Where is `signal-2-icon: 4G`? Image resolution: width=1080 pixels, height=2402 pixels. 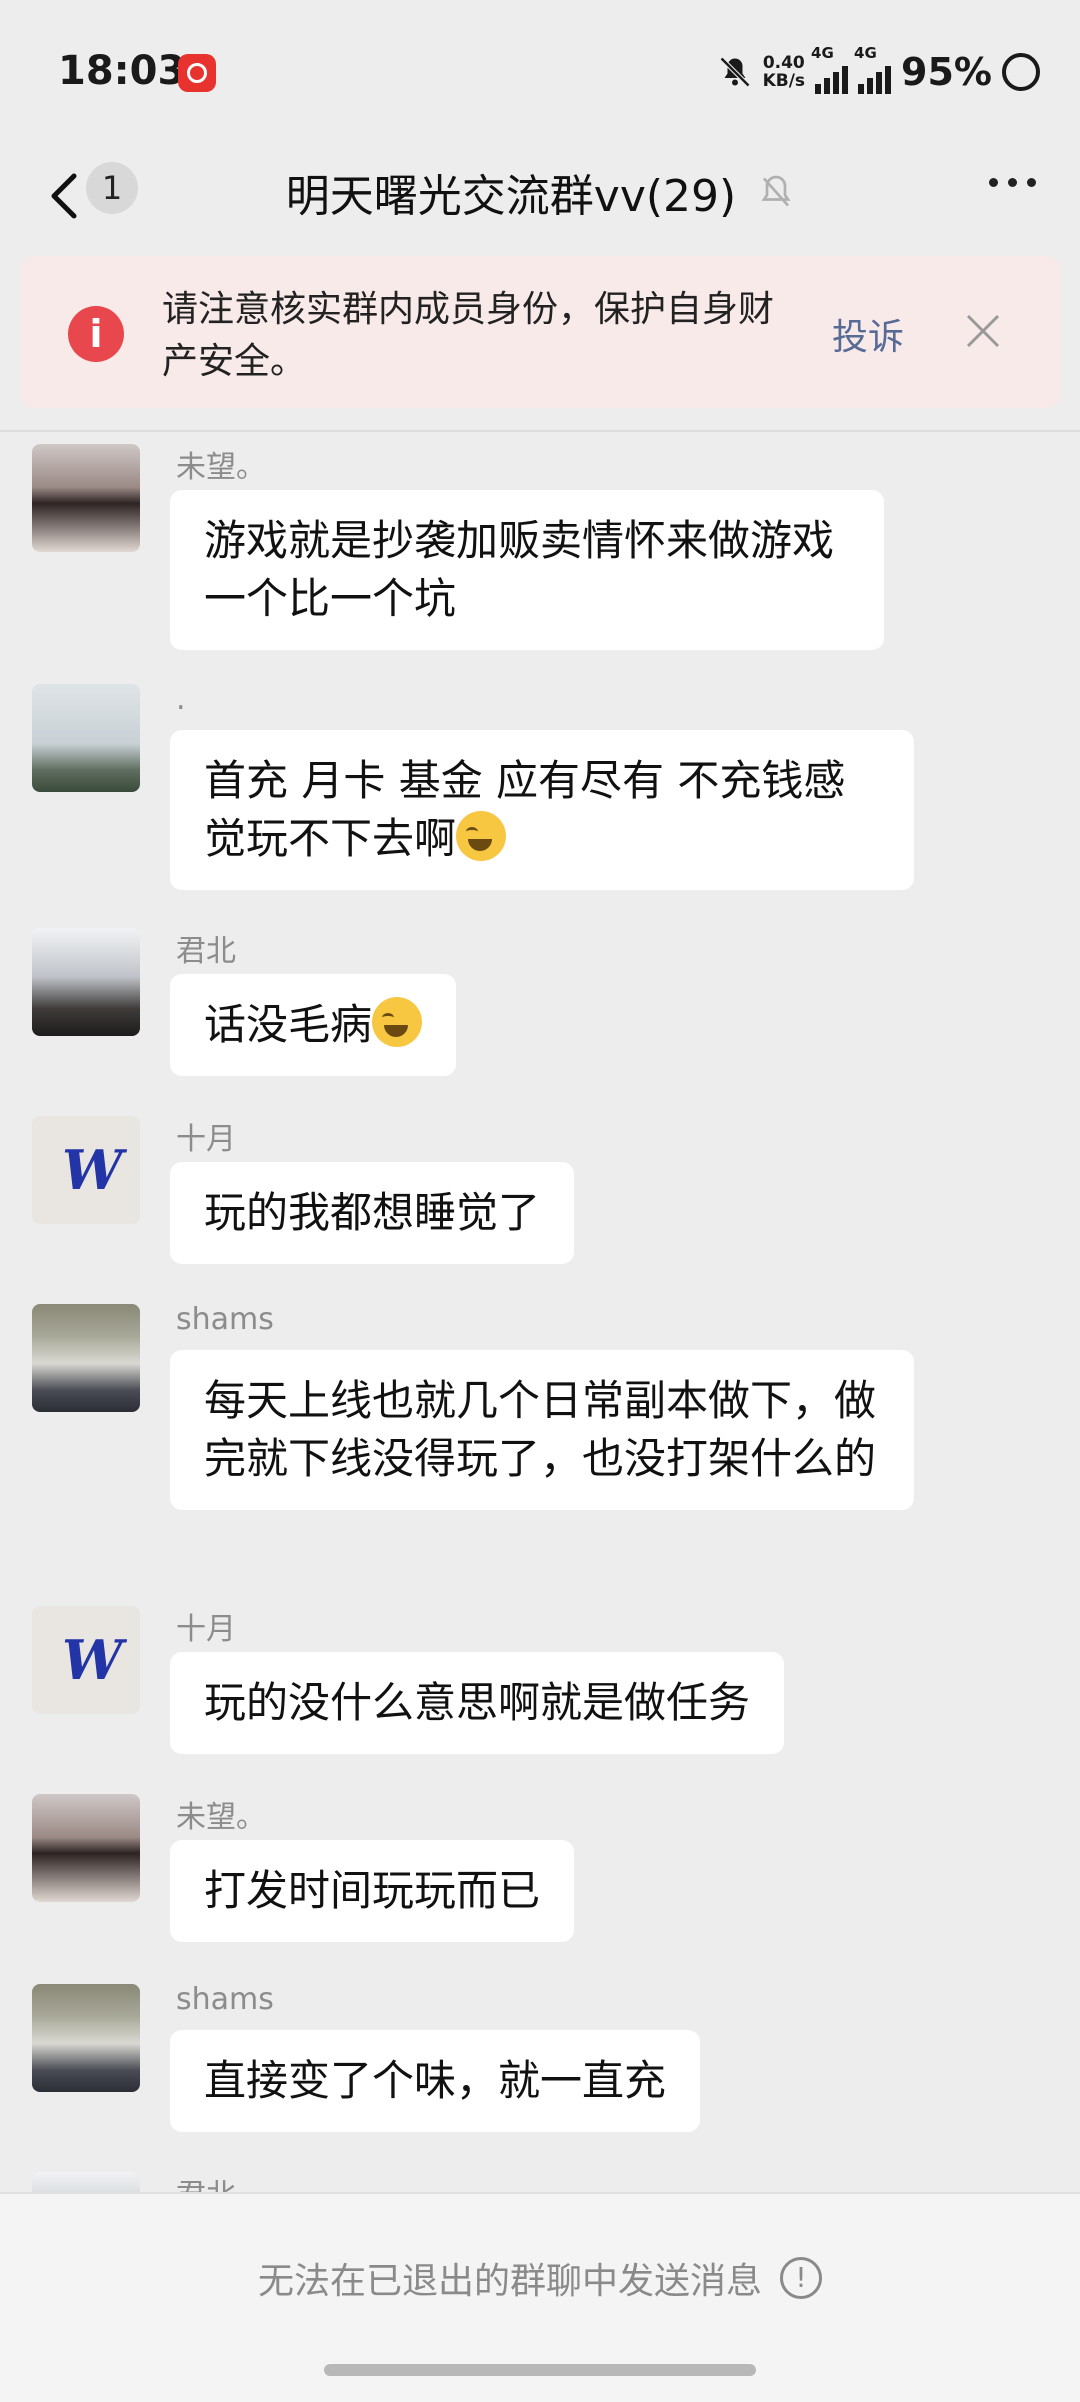
signal-2-icon: 4G is located at coordinates (873, 69).